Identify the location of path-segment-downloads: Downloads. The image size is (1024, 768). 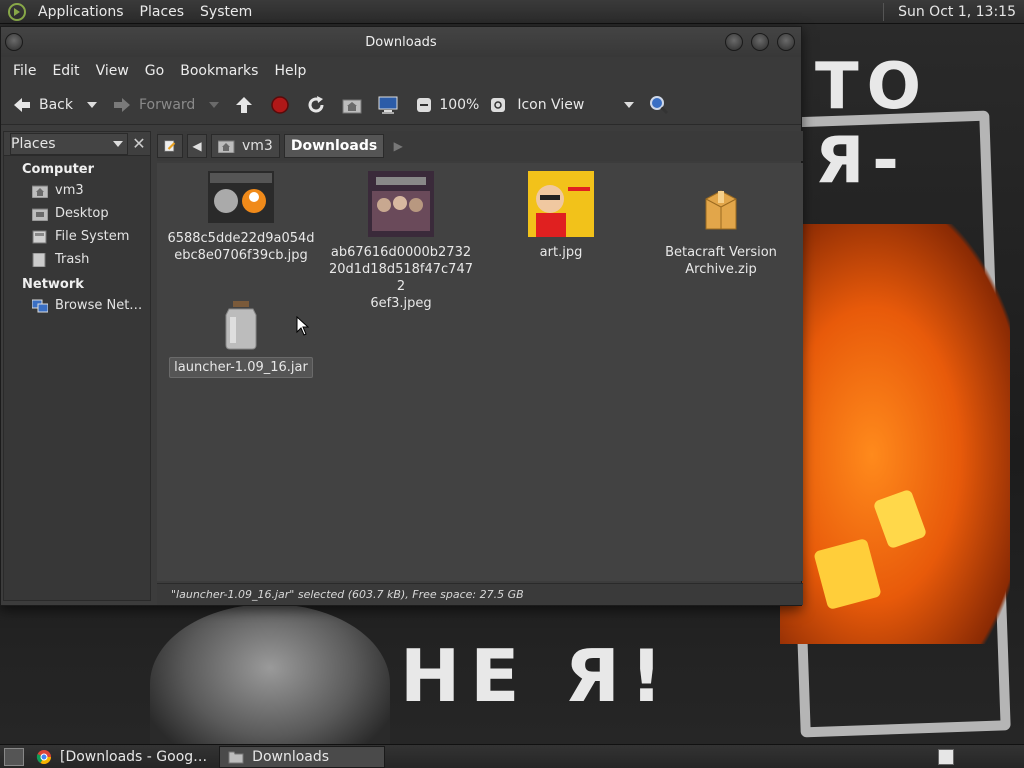
(334, 146).